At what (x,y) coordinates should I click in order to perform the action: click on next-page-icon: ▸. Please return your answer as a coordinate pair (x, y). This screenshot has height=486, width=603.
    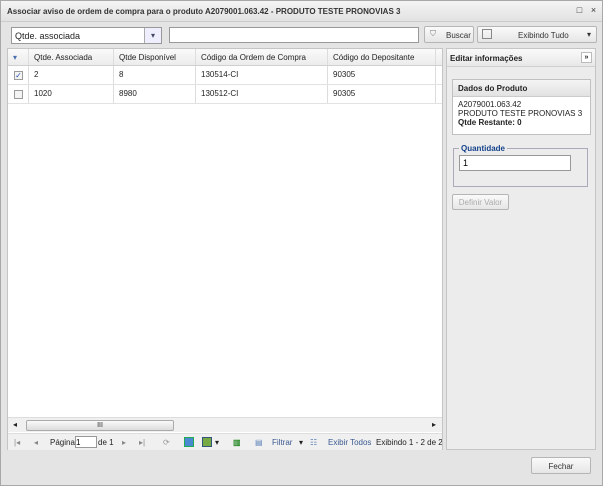
    Looking at the image, I should click on (124, 442).